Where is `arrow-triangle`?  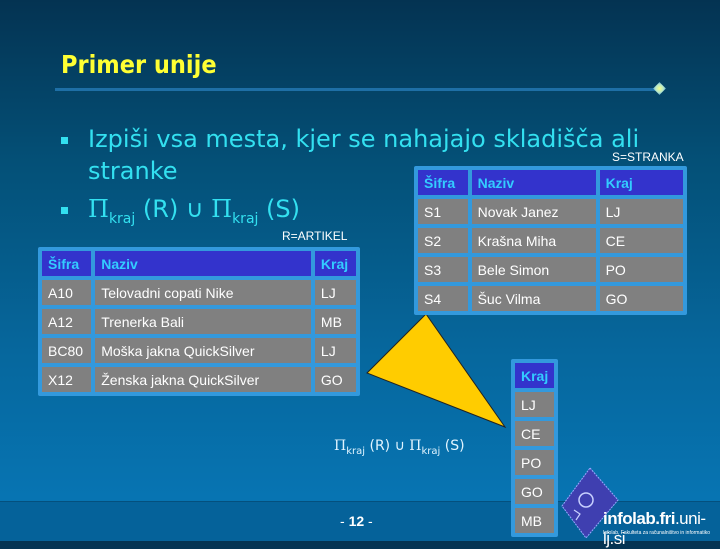 arrow-triangle is located at coordinates (436, 371).